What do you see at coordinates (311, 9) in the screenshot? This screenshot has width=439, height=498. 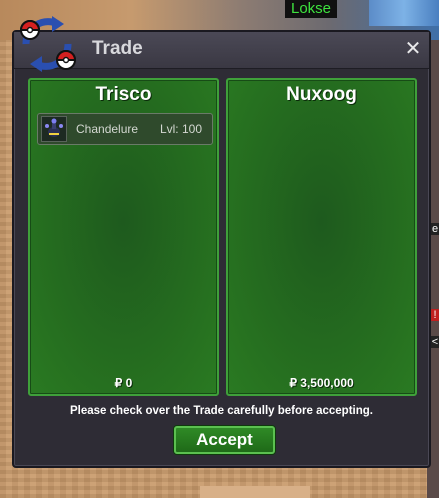 I see `player-name-tag: Lokse` at bounding box center [311, 9].